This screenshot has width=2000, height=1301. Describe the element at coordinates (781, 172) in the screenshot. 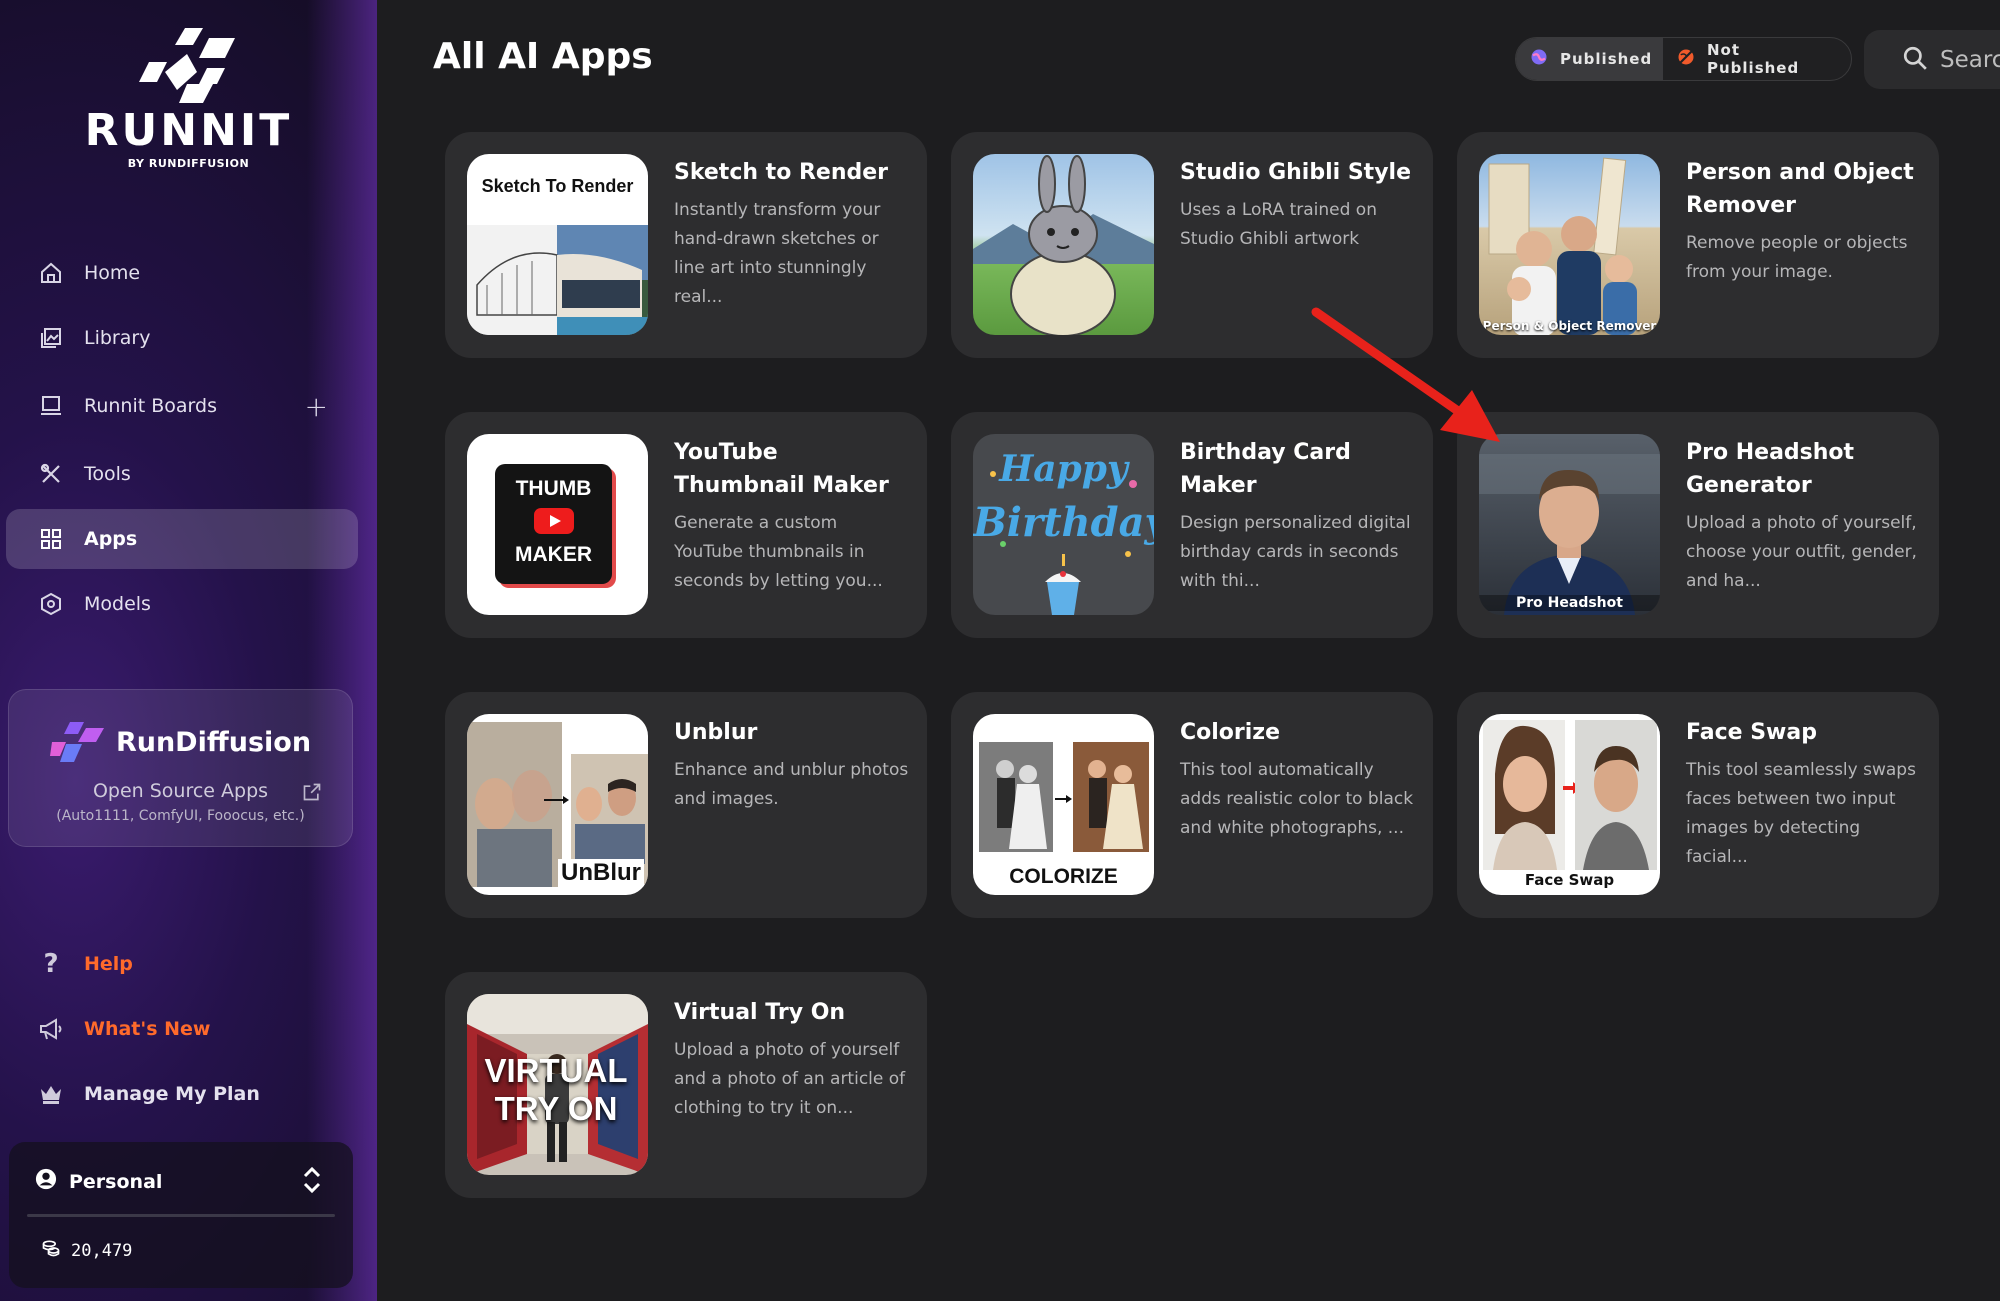

I see `app-title: Sketch to Render` at that location.